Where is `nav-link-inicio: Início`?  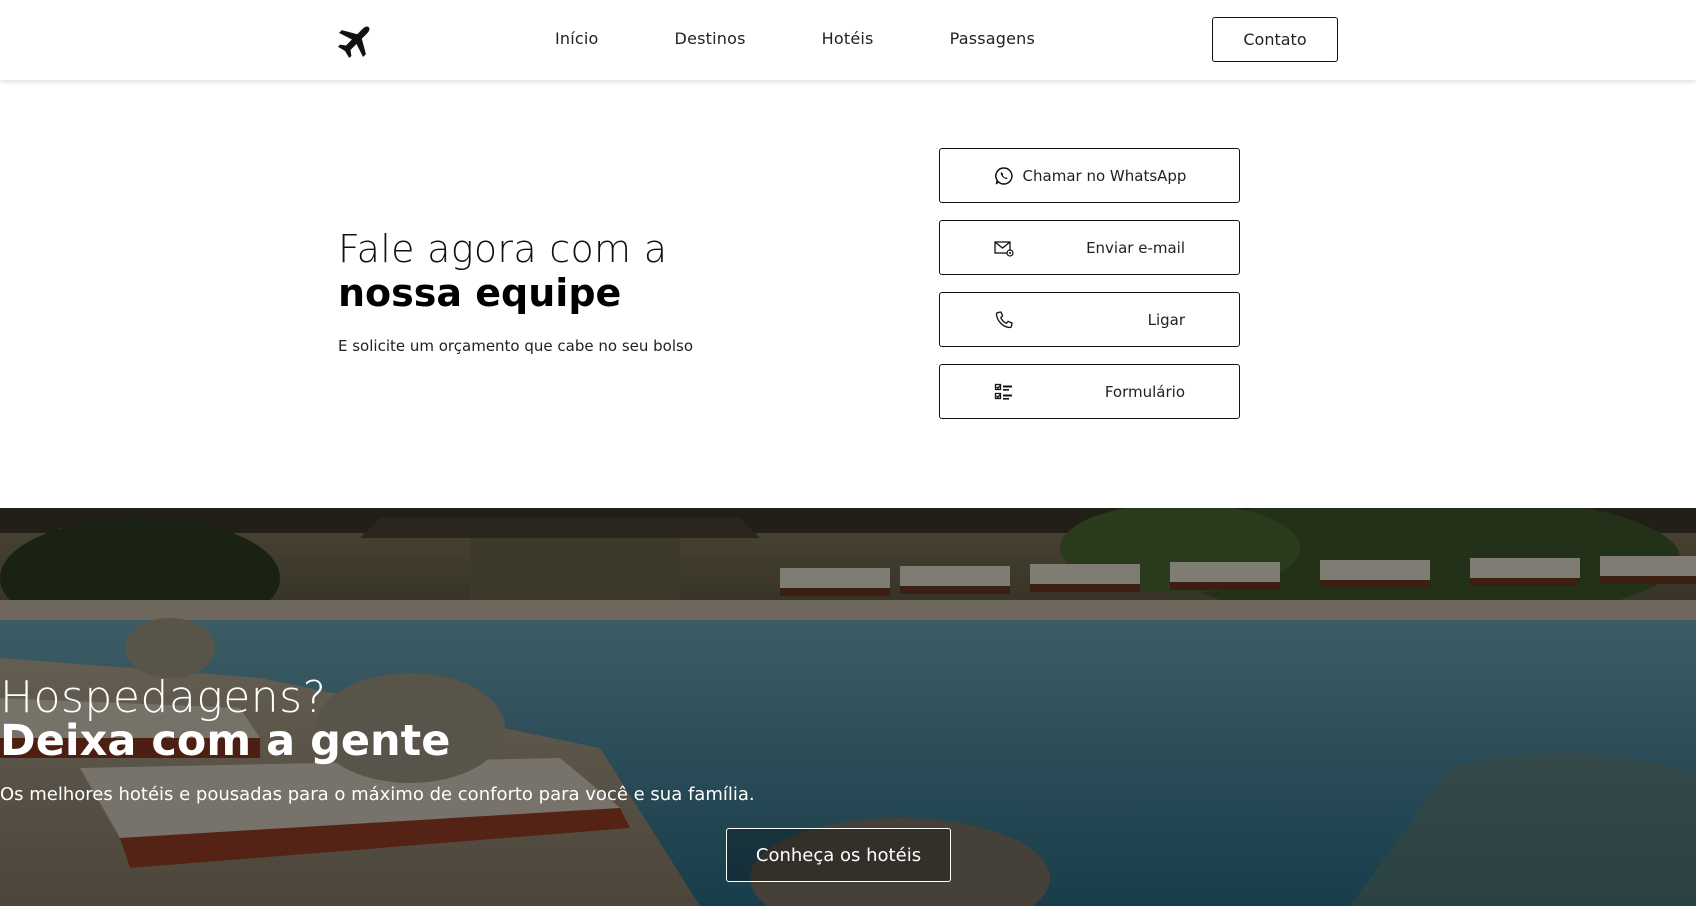
nav-link-inicio: Início is located at coordinates (577, 39).